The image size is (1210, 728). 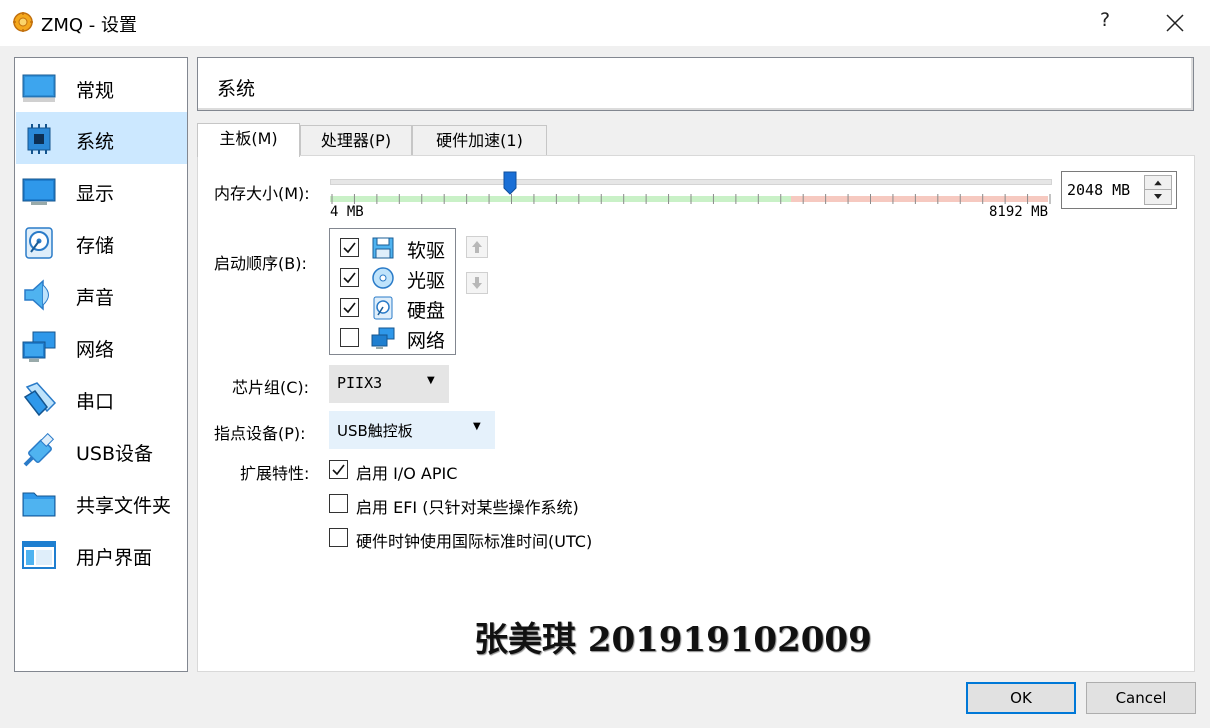 I want to click on memory-slider-ticks, so click(x=691, y=199).